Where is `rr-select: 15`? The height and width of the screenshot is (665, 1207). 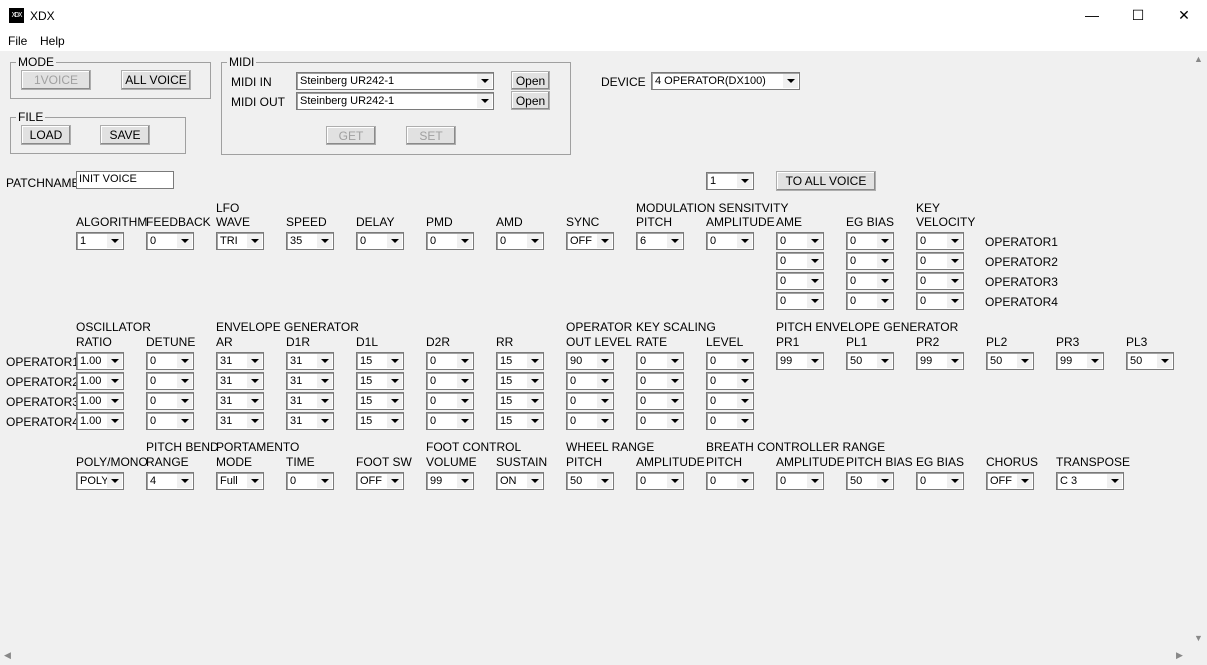
rr-select: 15 is located at coordinates (520, 401).